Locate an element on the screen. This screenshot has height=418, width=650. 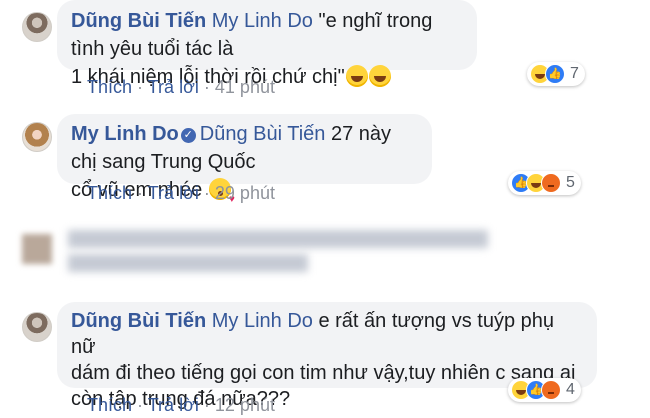
blurred-comment is located at coordinates (325, 250).